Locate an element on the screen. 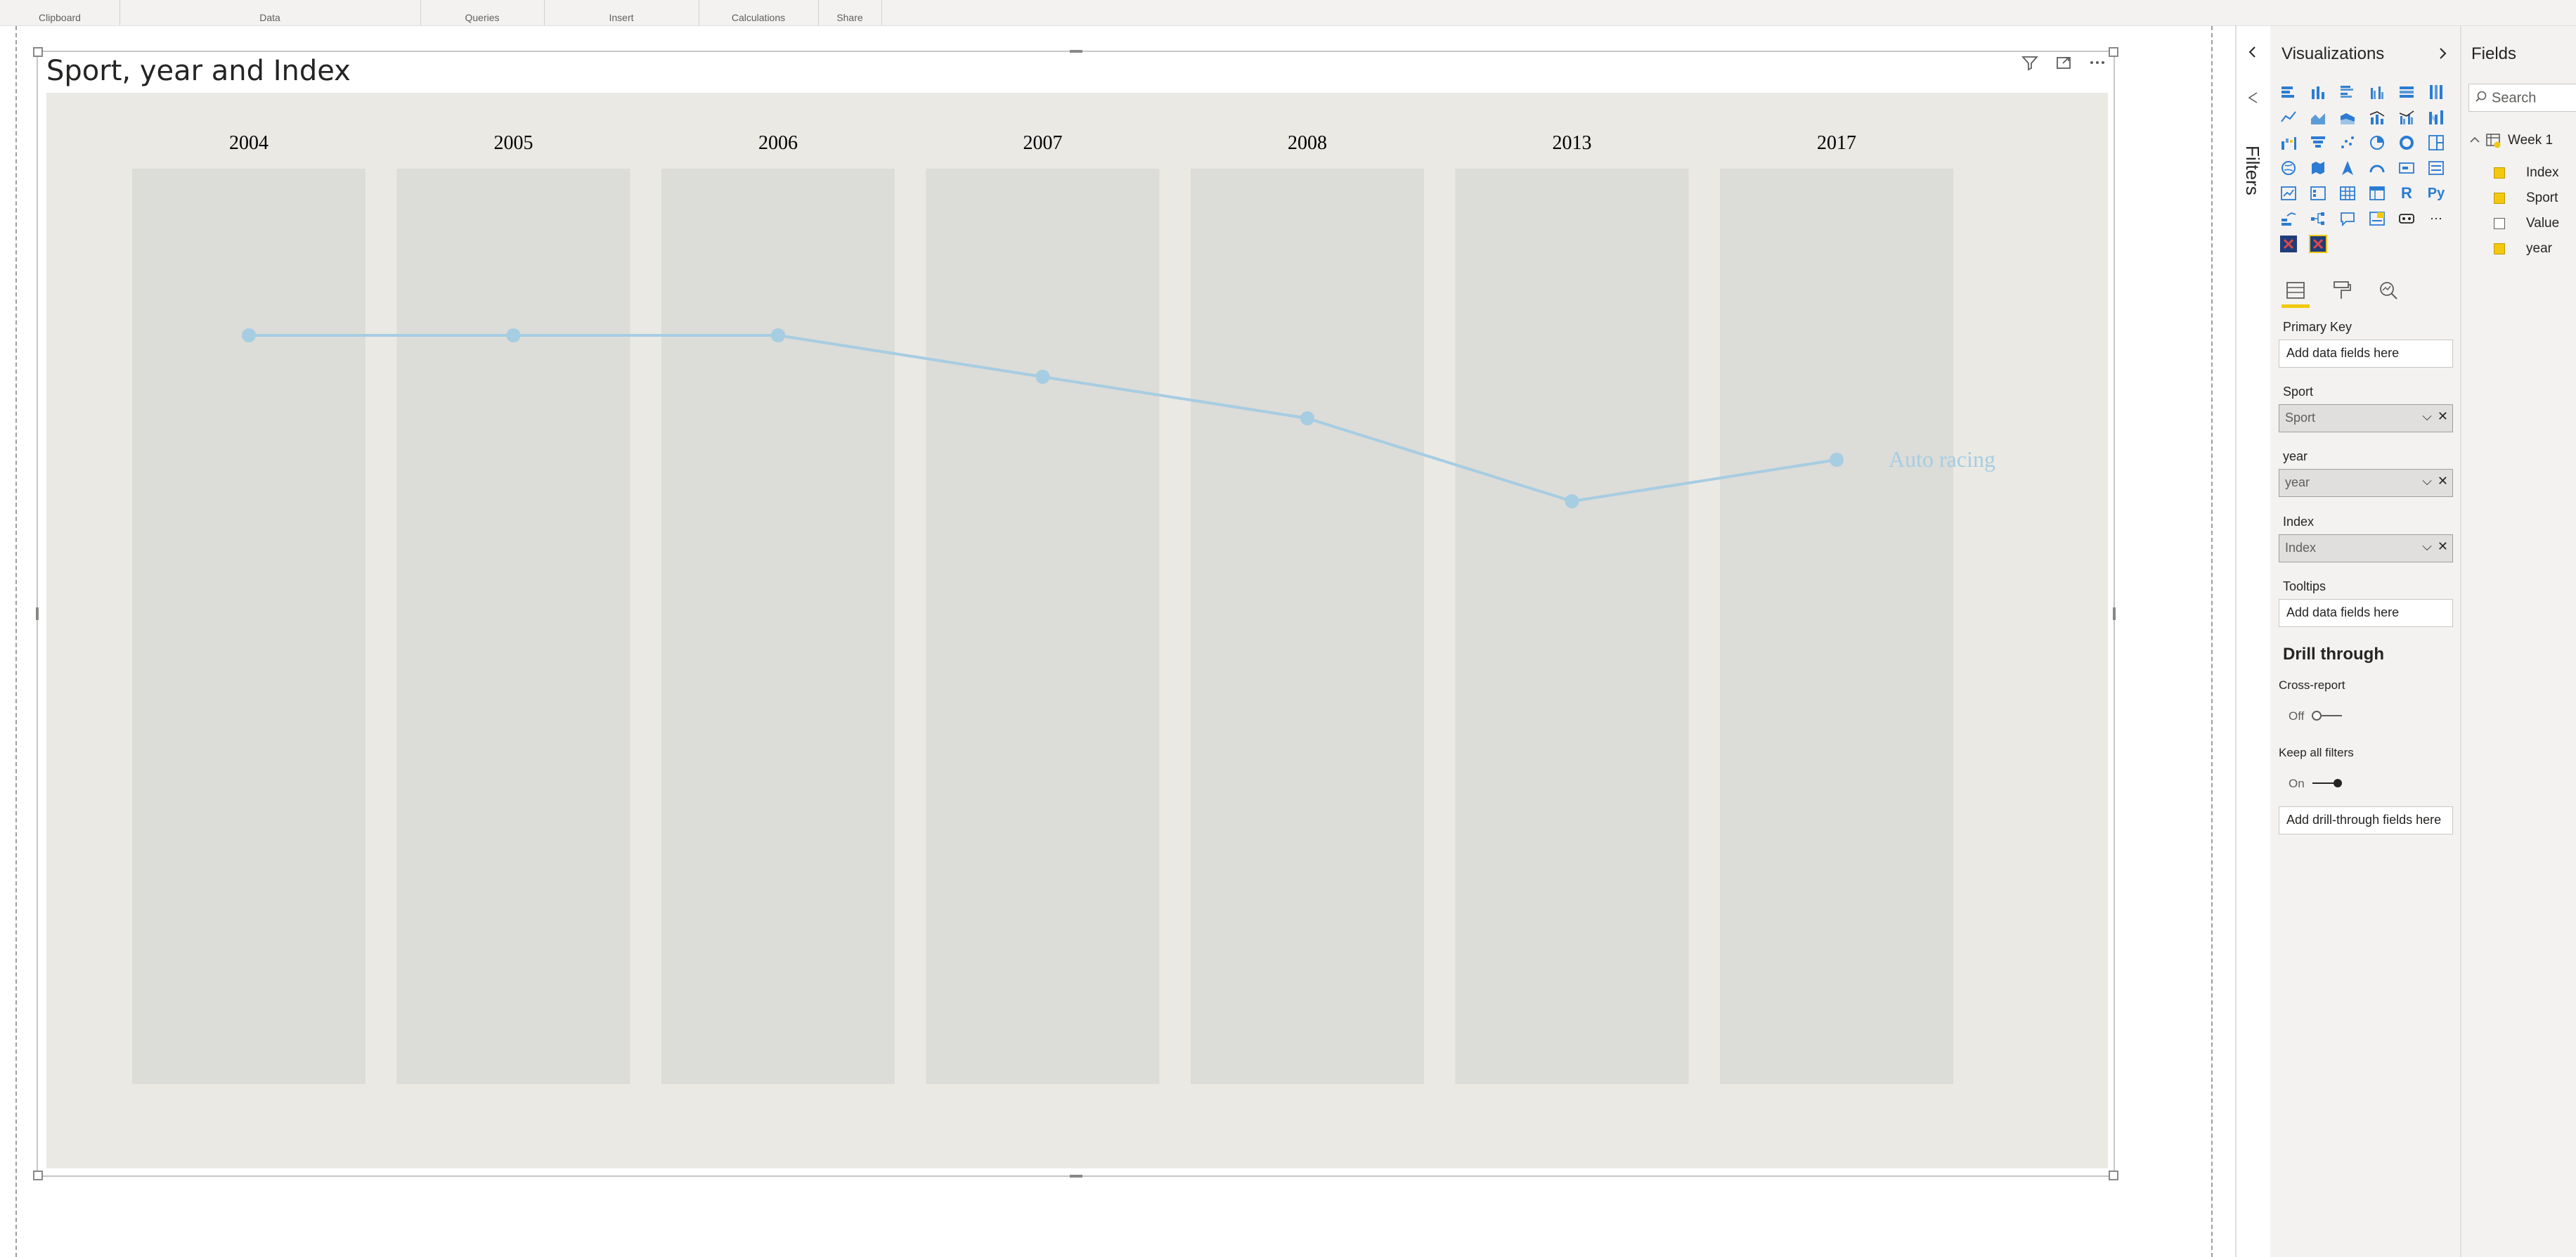 This screenshot has width=2576, height=1257. resize-handle-bottom-right is located at coordinates (2114, 1175).